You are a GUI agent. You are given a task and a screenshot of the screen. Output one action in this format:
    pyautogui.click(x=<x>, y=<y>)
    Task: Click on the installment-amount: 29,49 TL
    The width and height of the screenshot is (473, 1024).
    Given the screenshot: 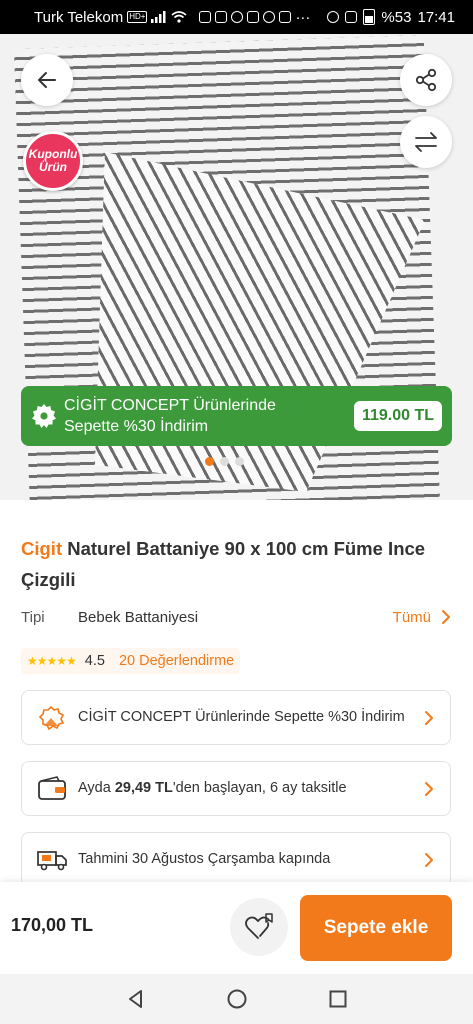 What is the action you would take?
    pyautogui.click(x=143, y=788)
    